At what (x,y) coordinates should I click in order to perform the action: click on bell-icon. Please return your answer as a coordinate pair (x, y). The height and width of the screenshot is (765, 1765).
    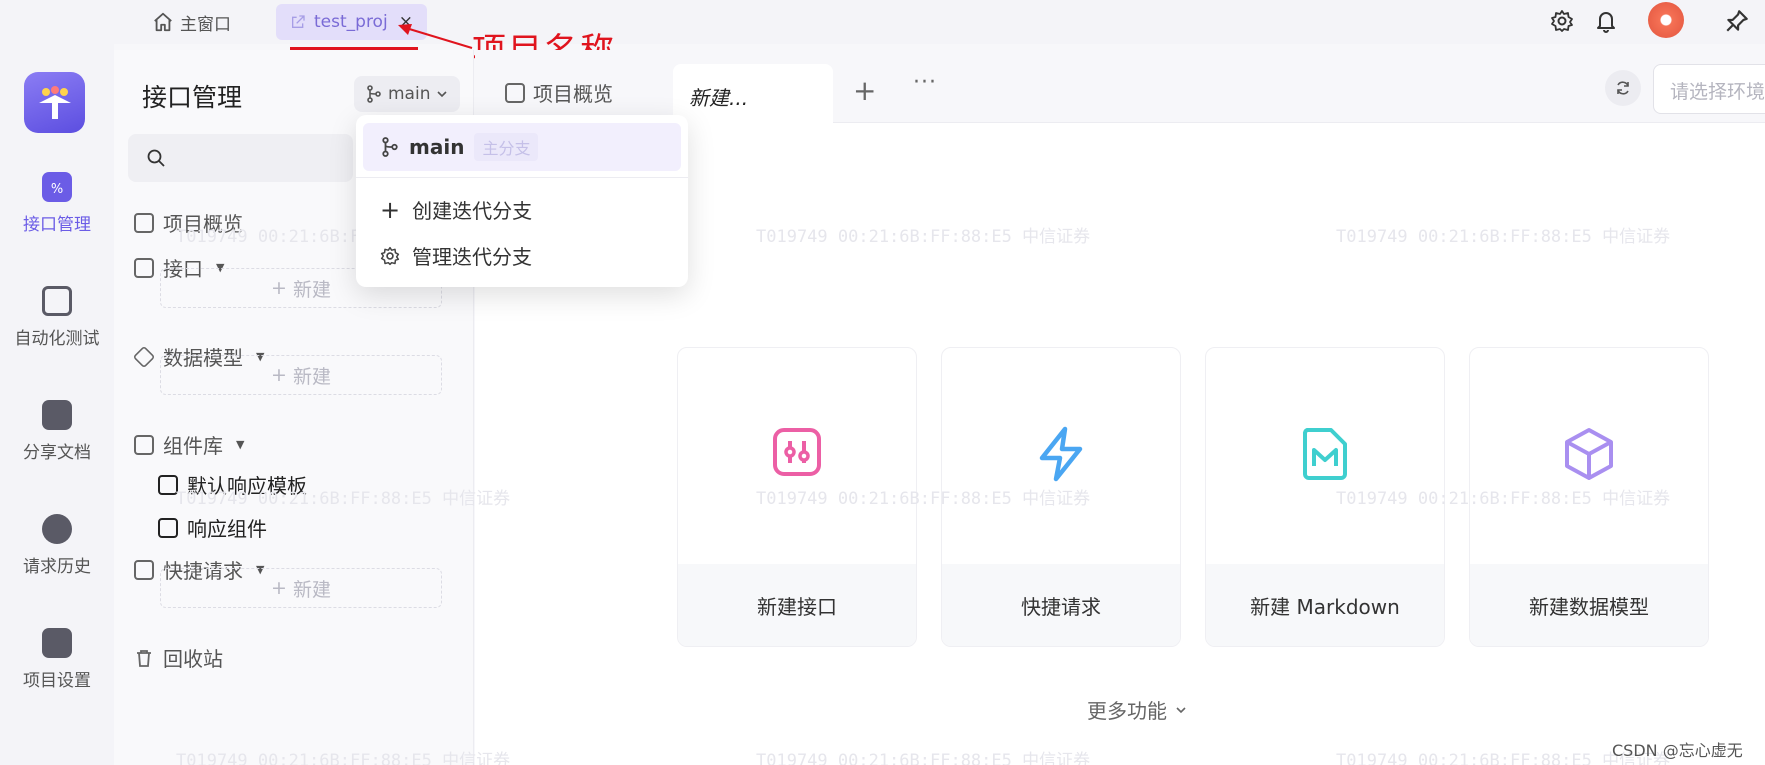
    Looking at the image, I should click on (1606, 21).